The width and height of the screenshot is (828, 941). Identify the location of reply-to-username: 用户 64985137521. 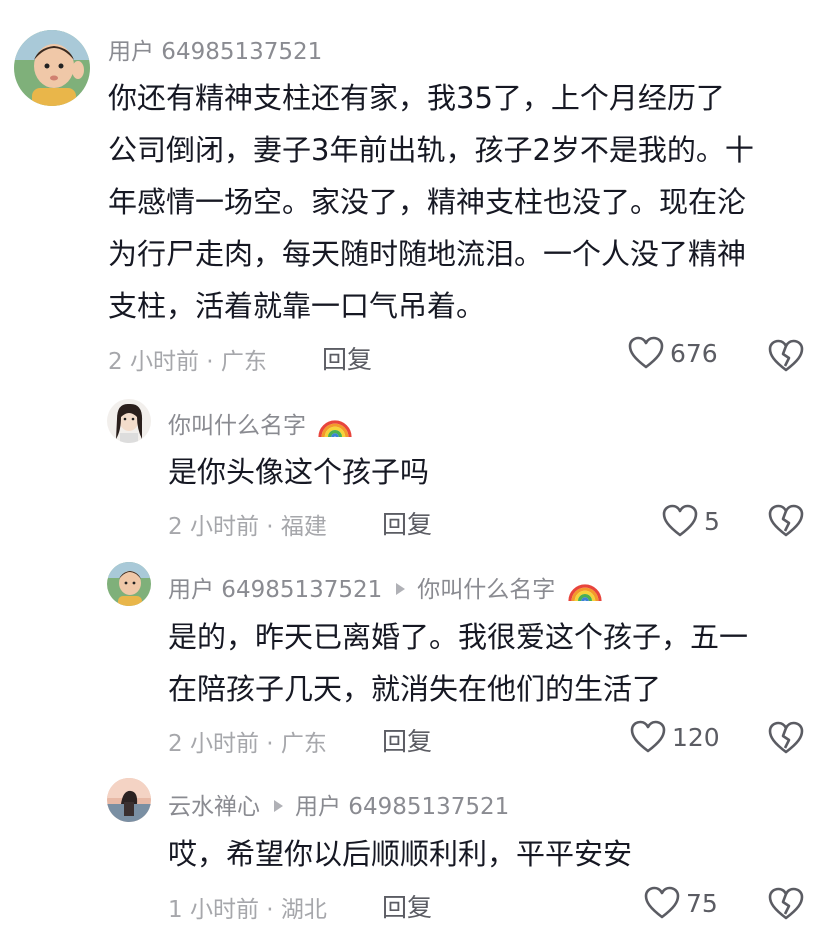
(402, 807).